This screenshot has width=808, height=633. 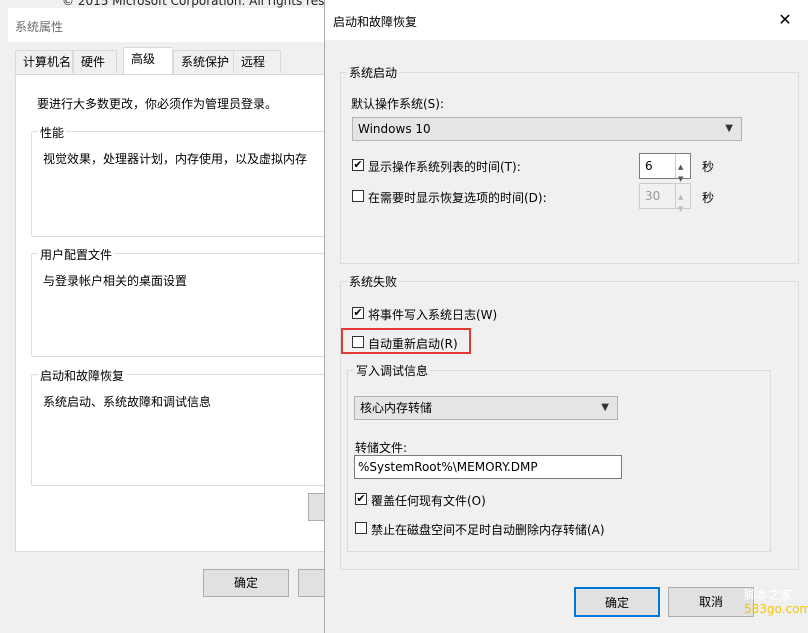 I want to click on watermark: 脚本之家 583go.com, so click(x=763, y=610).